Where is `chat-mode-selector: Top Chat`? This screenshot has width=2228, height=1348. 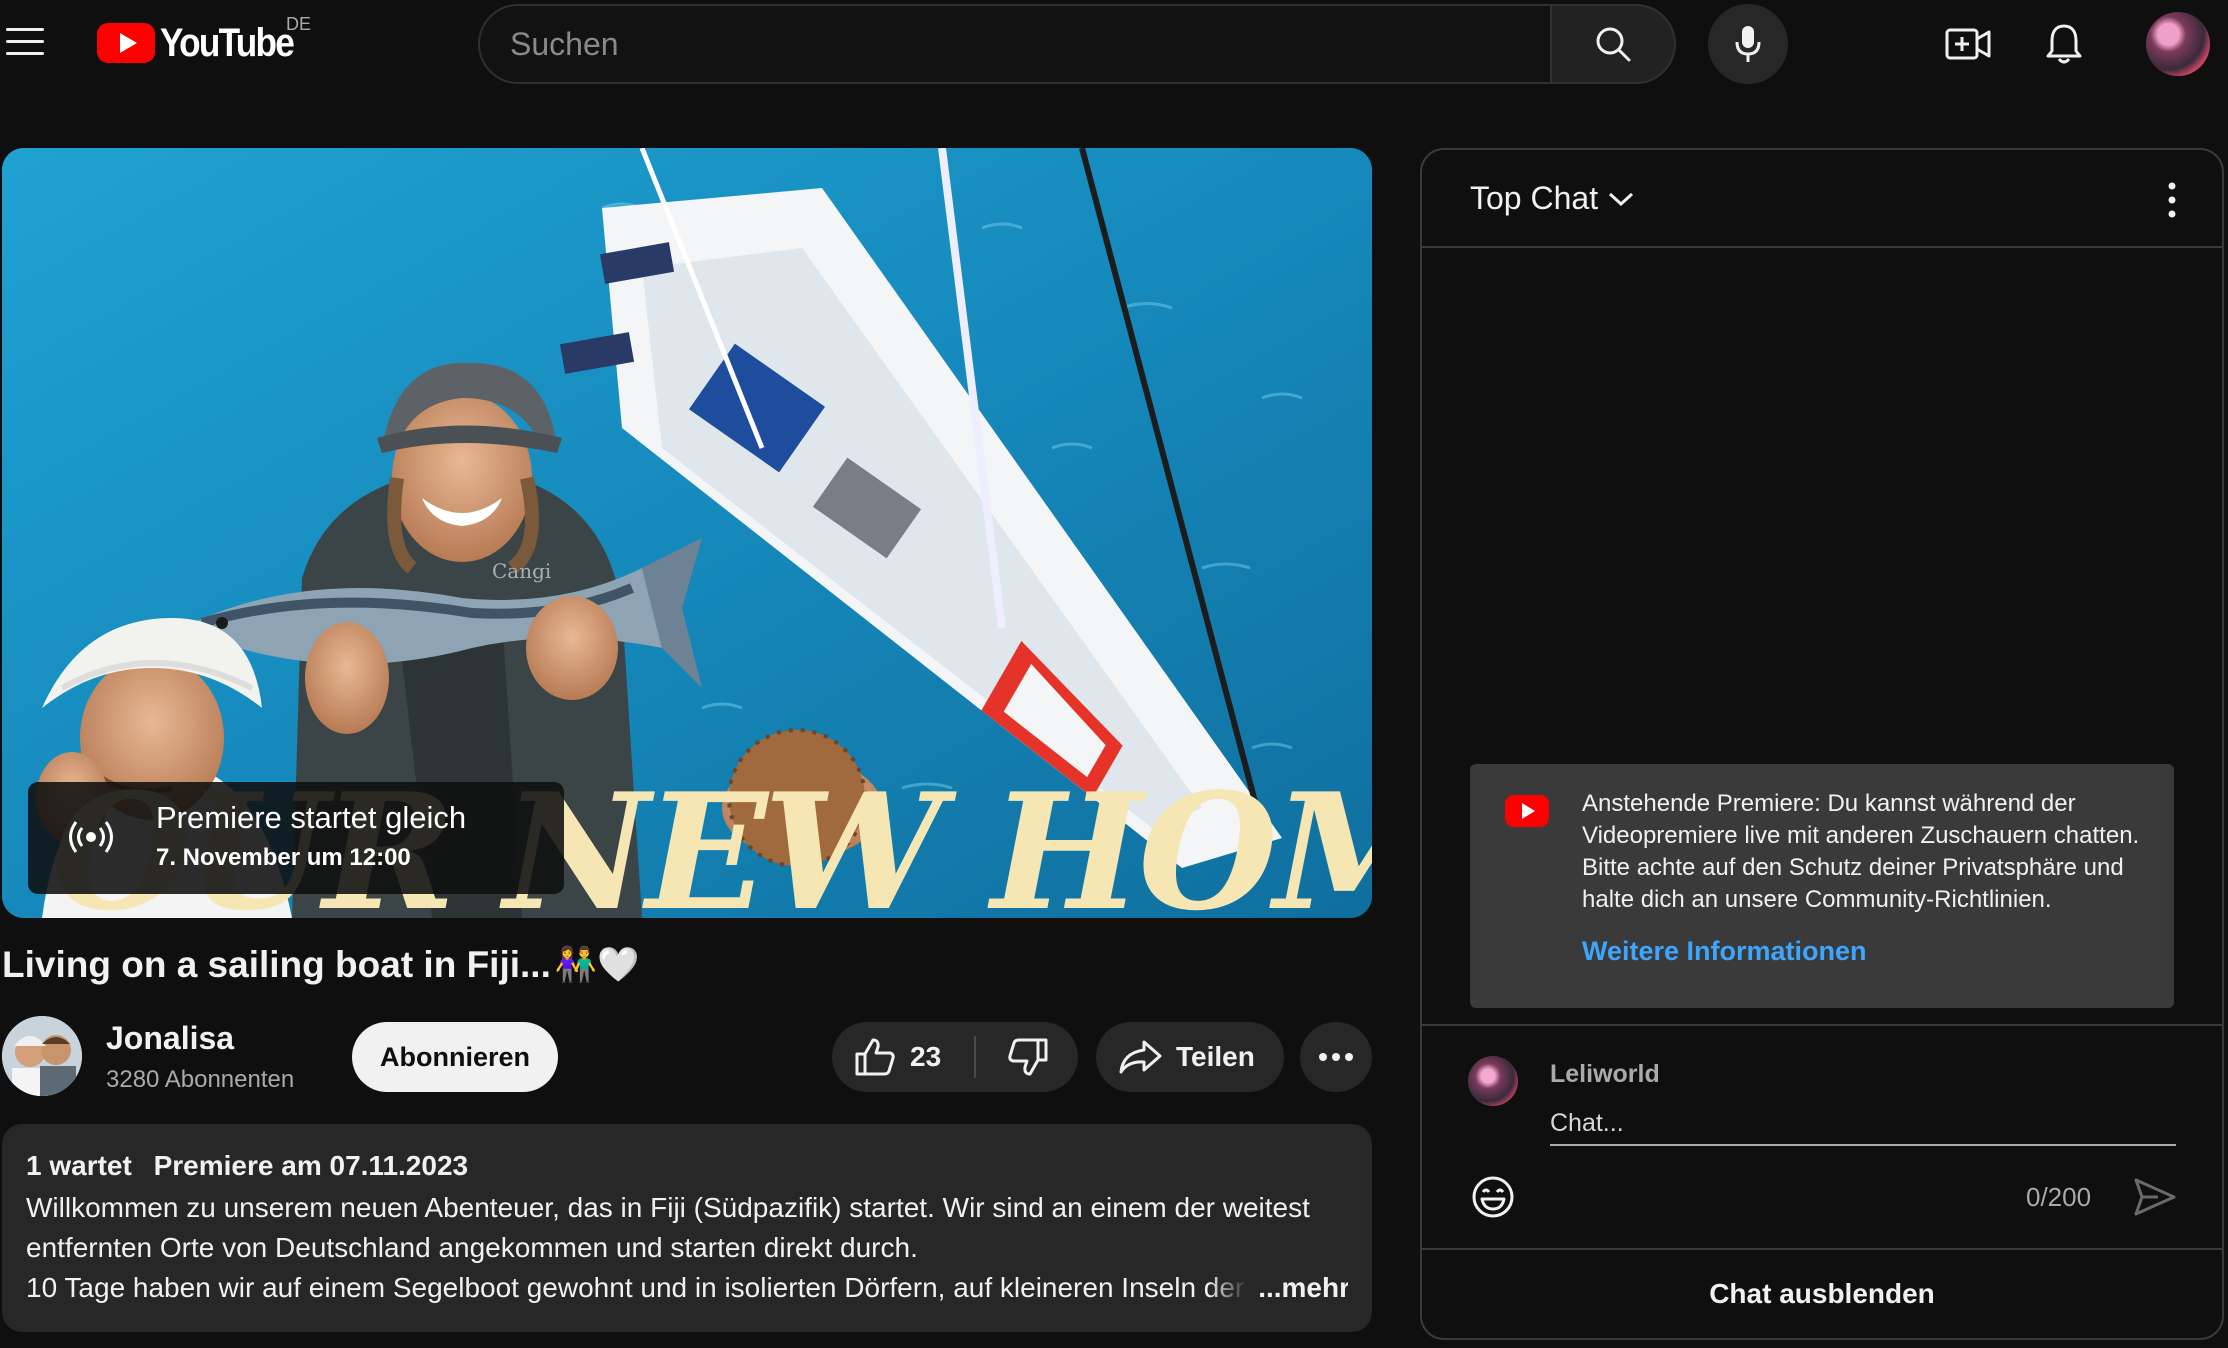
chat-mode-selector: Top Chat is located at coordinates (1552, 198).